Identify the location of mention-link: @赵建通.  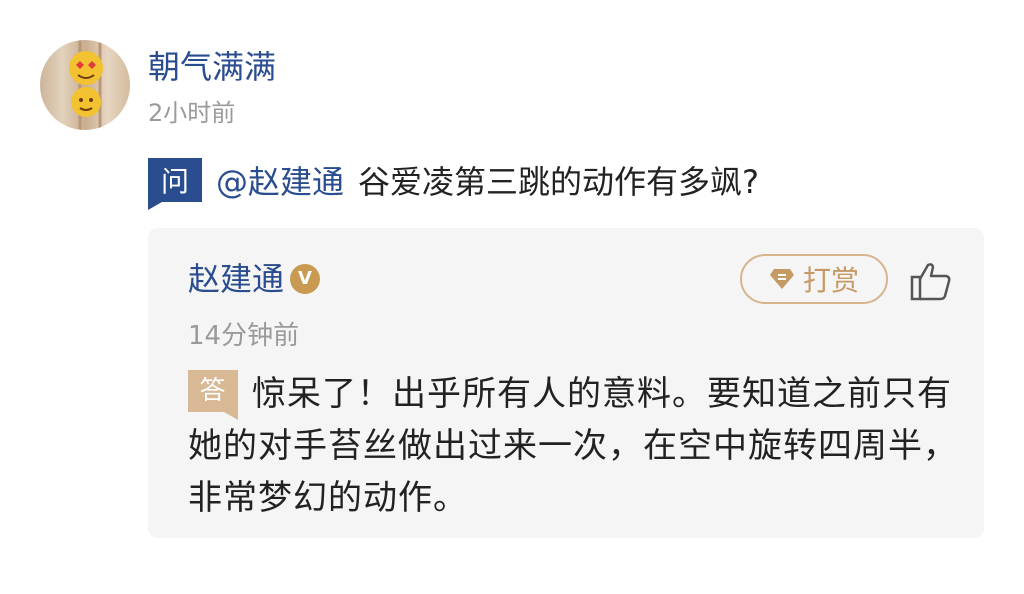
(280, 180).